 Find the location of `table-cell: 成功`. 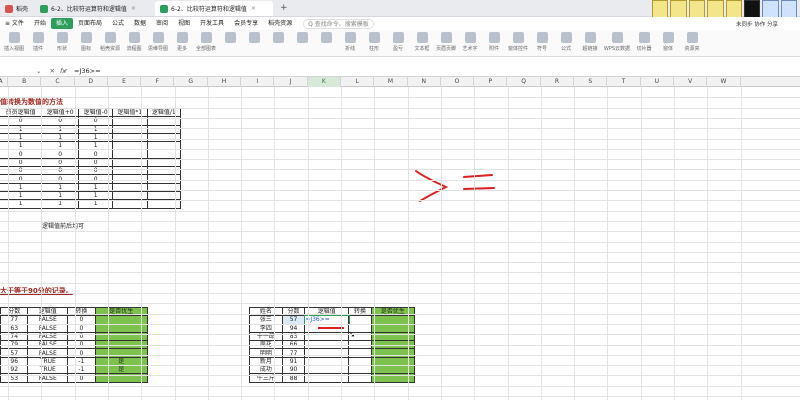

table-cell: 成功 is located at coordinates (266, 370).